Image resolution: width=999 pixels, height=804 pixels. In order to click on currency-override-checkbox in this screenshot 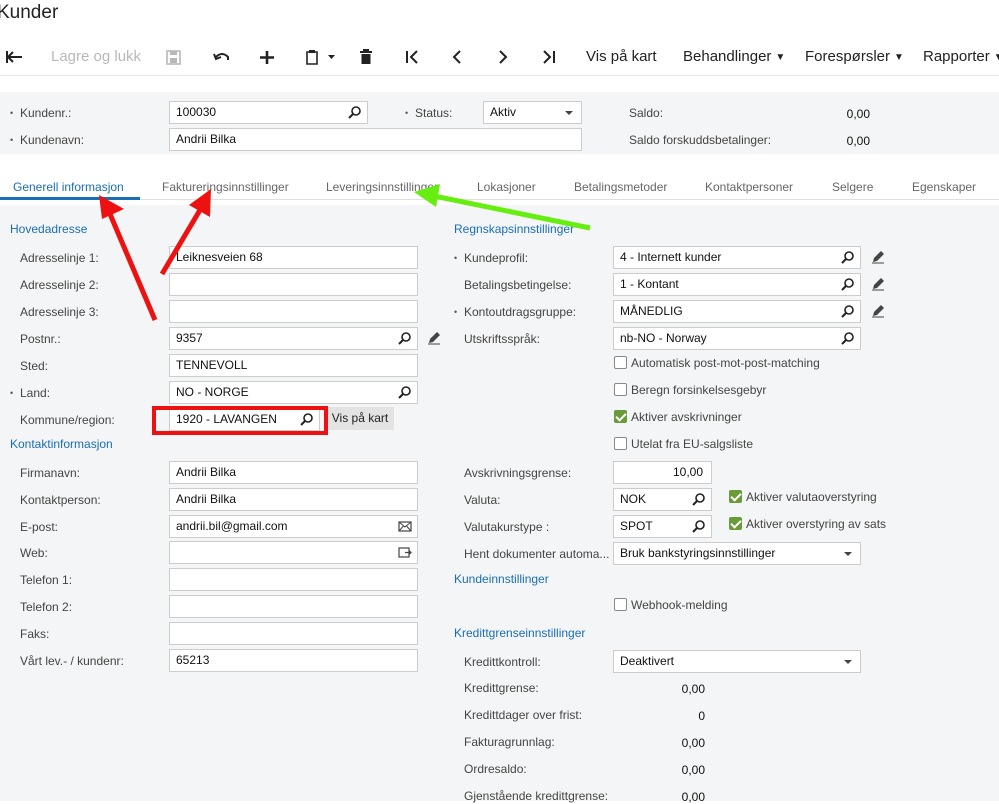, I will do `click(735, 496)`.